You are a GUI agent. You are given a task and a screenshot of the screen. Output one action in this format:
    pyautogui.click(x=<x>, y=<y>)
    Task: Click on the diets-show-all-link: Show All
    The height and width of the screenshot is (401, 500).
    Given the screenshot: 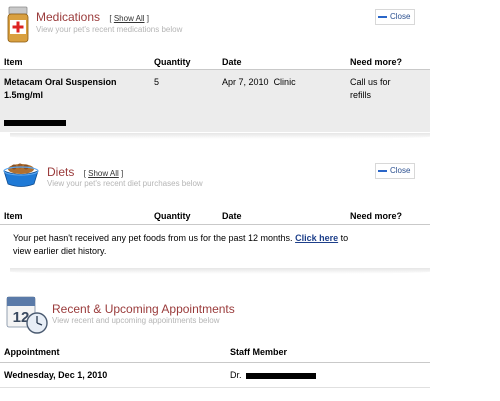 What is the action you would take?
    pyautogui.click(x=103, y=173)
    